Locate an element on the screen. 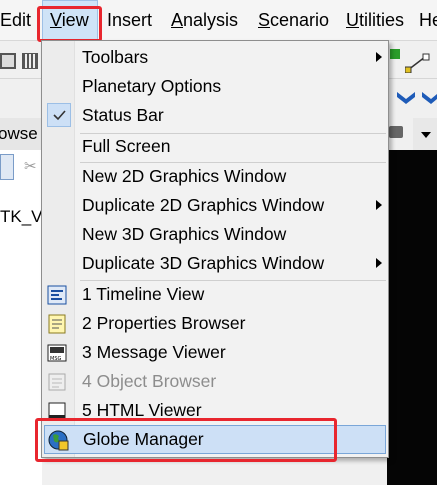 The width and height of the screenshot is (437, 485). check-icon is located at coordinates (59, 115).